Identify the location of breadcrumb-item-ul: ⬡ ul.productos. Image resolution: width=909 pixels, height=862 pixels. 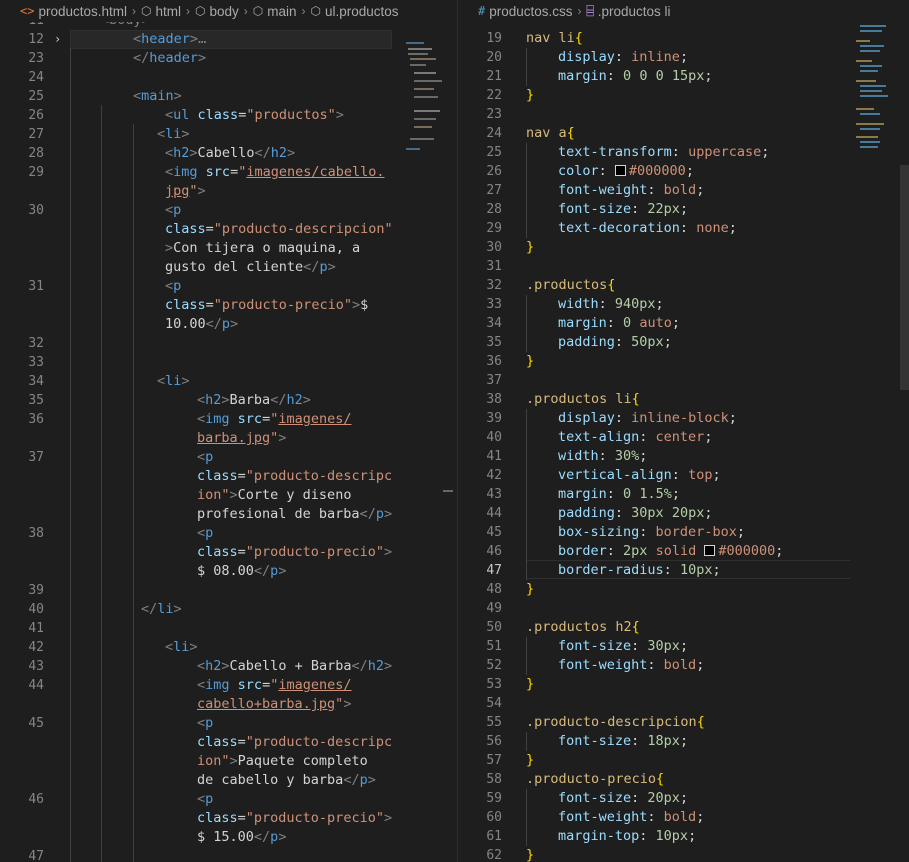
(355, 11).